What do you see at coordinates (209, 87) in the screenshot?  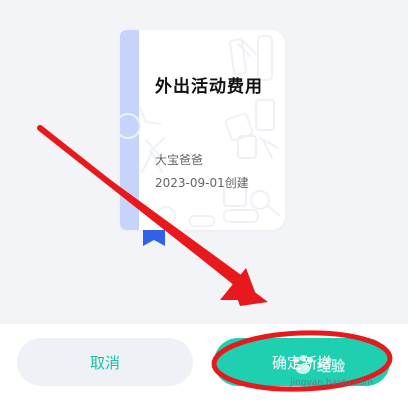 I see `ledger-title: 外出活动费用` at bounding box center [209, 87].